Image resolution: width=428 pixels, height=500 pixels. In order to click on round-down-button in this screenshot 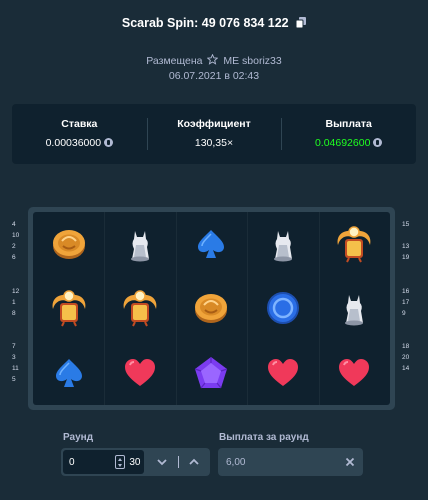, I will do `click(162, 462)`.